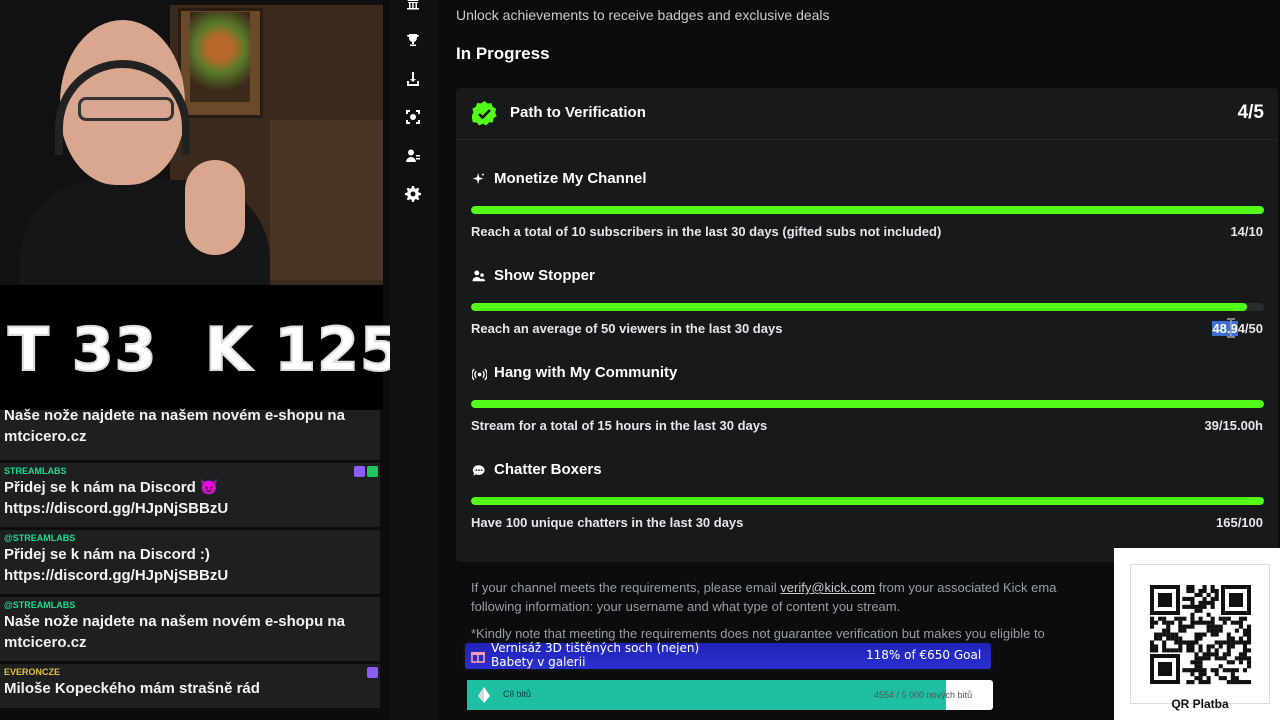 This screenshot has width=1280, height=720. What do you see at coordinates (413, 117) in the screenshot?
I see `screen-capture-icon` at bounding box center [413, 117].